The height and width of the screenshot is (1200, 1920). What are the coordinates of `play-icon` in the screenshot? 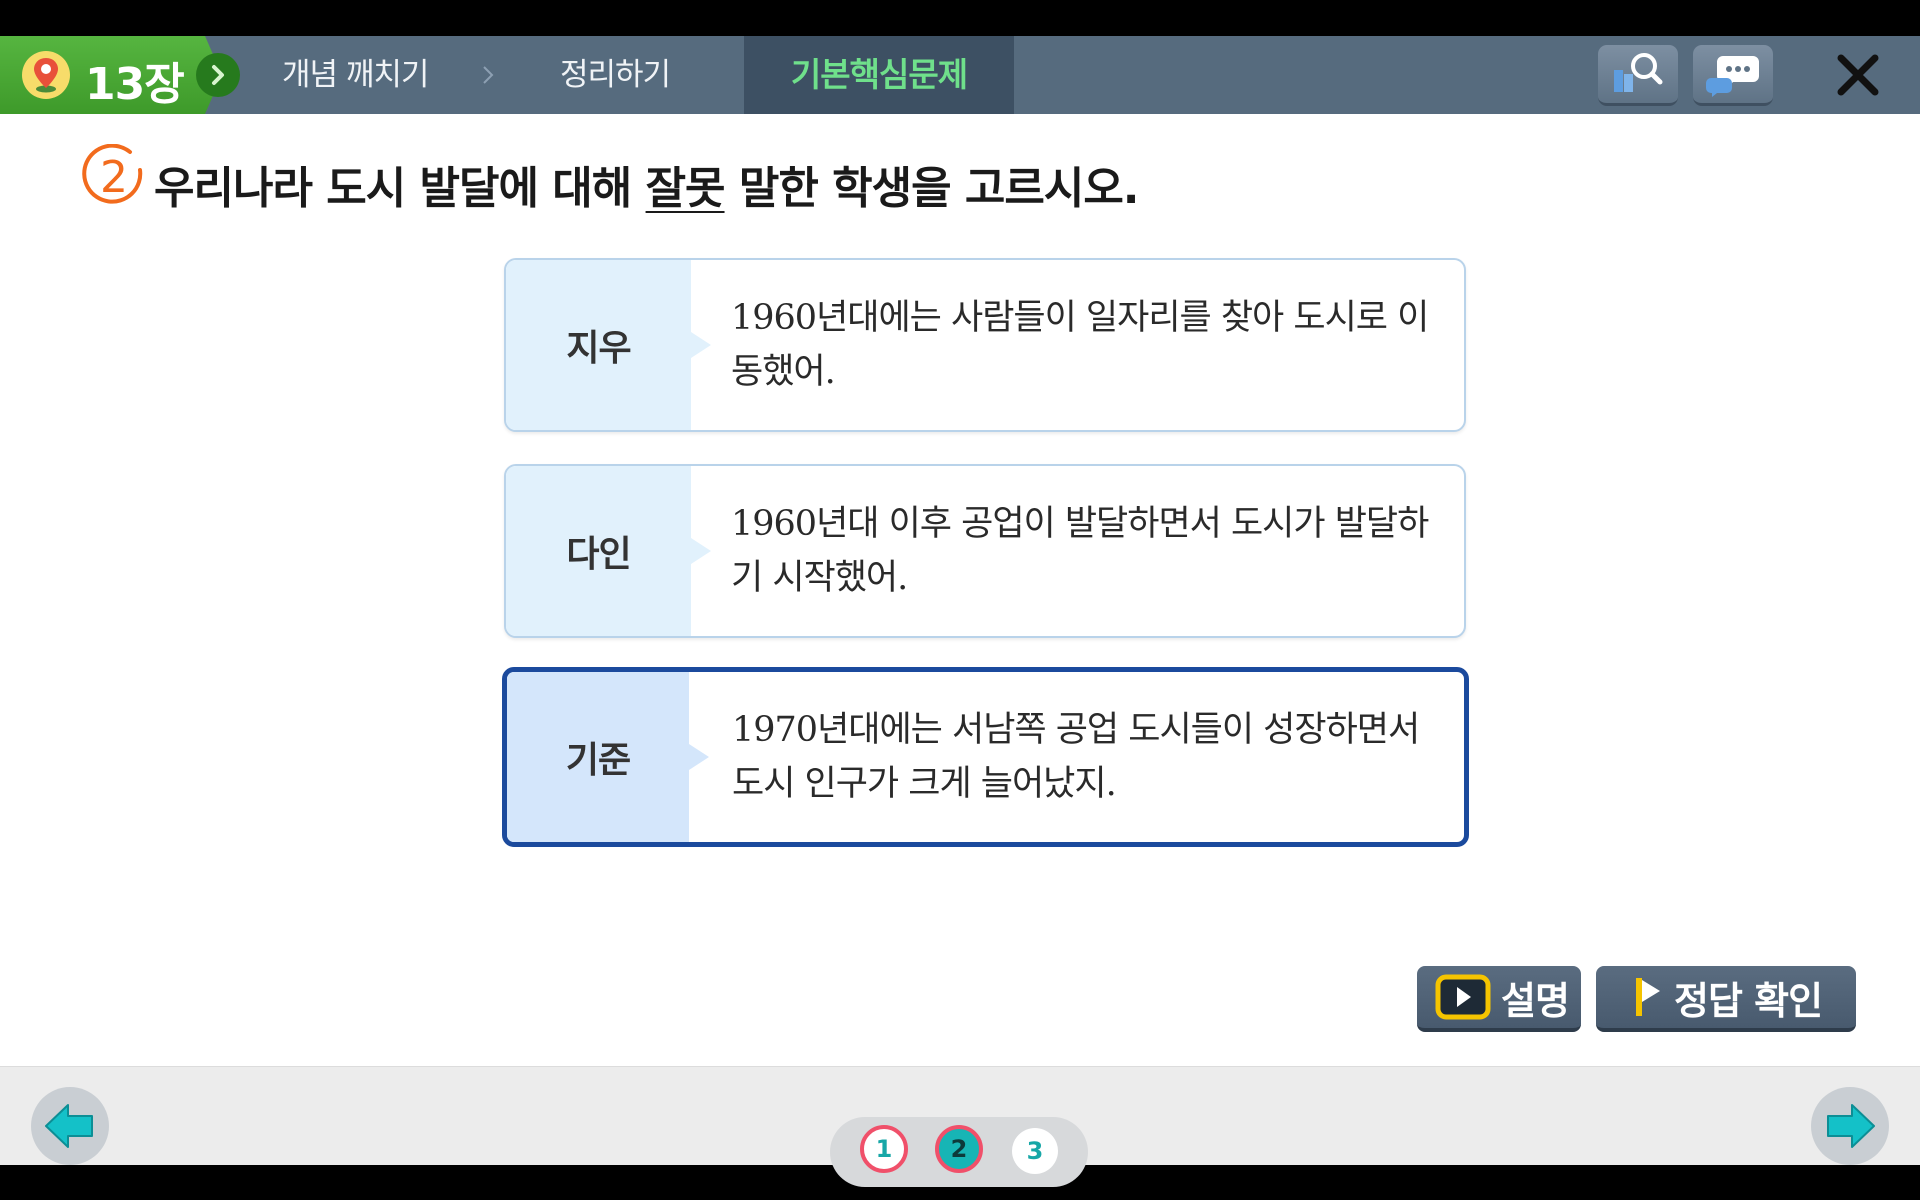 It's located at (1463, 997).